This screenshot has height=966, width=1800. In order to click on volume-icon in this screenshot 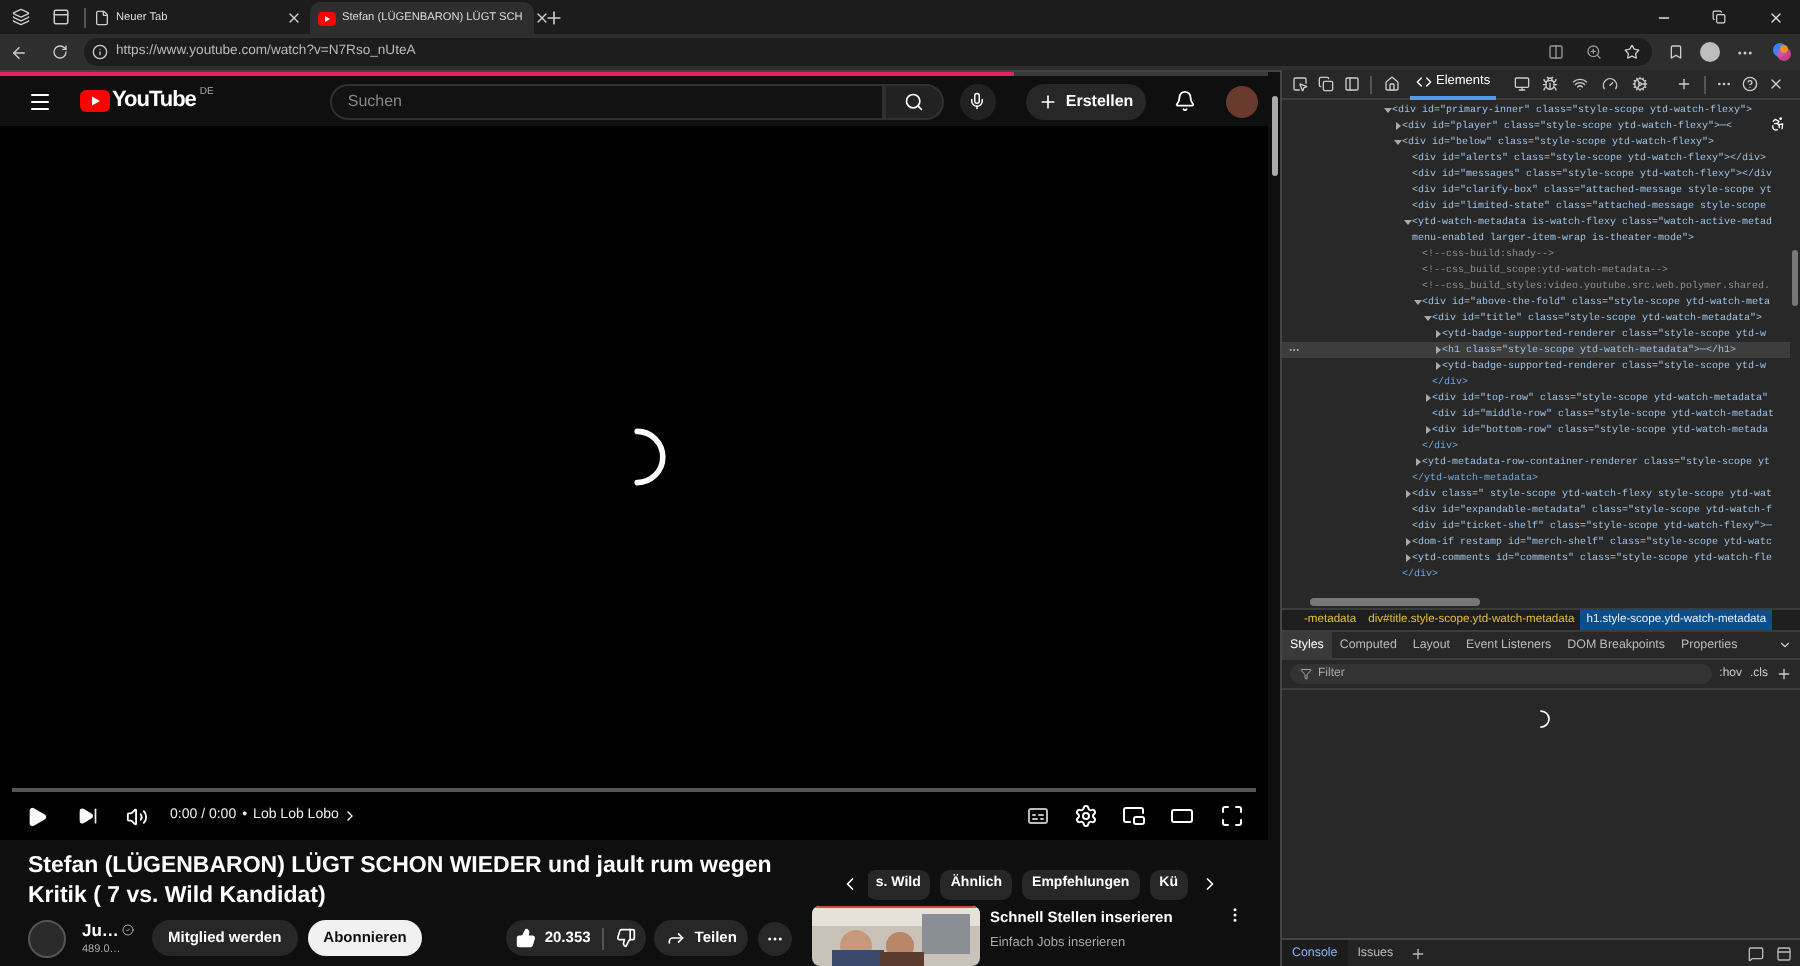, I will do `click(137, 816)`.